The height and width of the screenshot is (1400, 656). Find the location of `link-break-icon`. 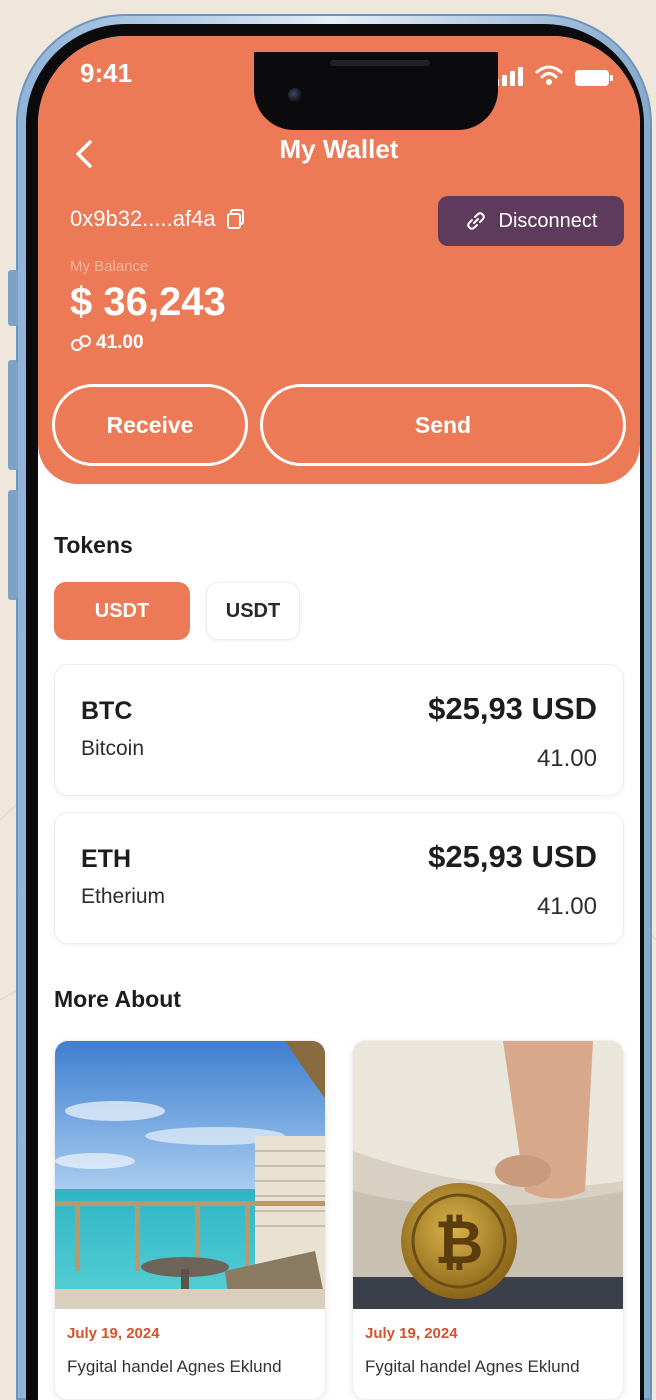

link-break-icon is located at coordinates (475, 221).